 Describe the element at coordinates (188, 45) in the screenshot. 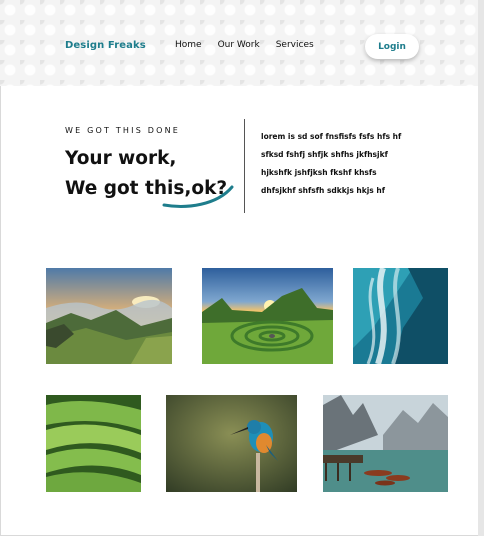

I see `nav-home: Home` at that location.